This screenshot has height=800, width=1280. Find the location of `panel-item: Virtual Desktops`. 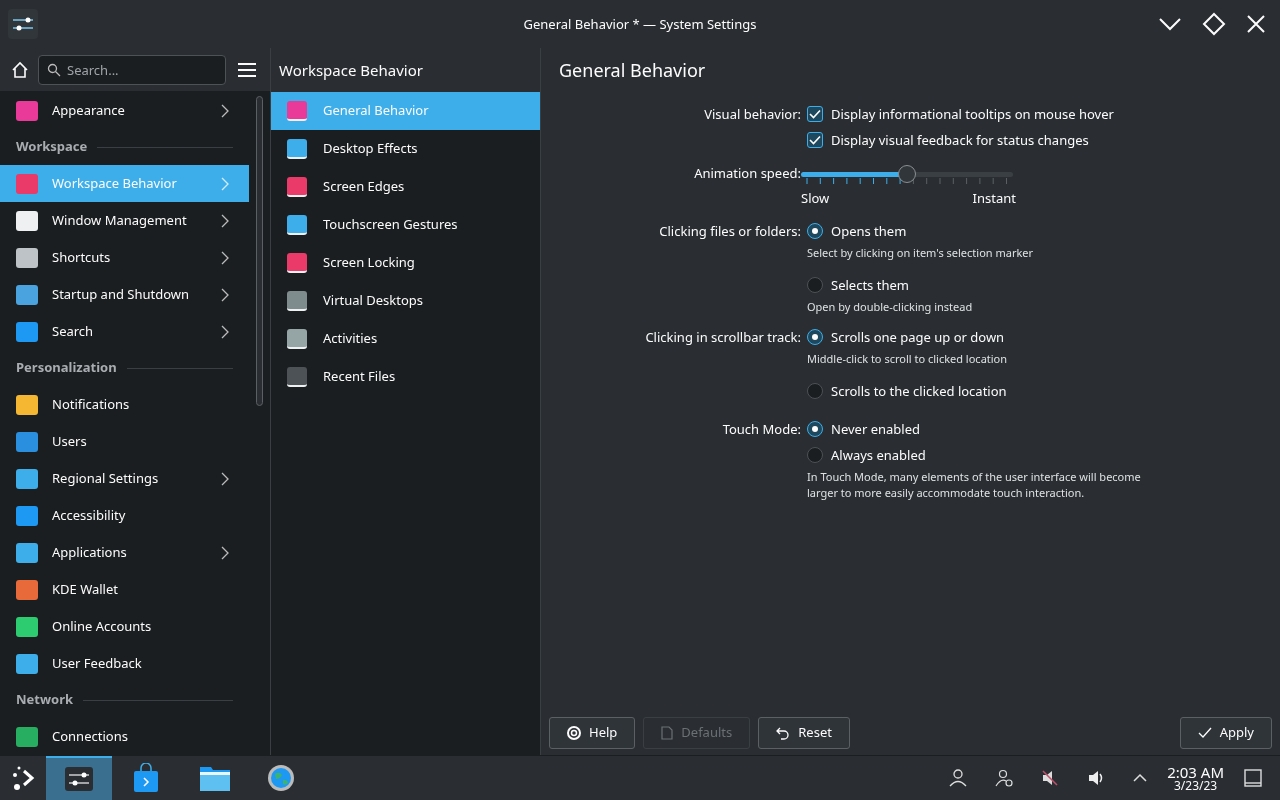

panel-item: Virtual Desktops is located at coordinates (405, 301).